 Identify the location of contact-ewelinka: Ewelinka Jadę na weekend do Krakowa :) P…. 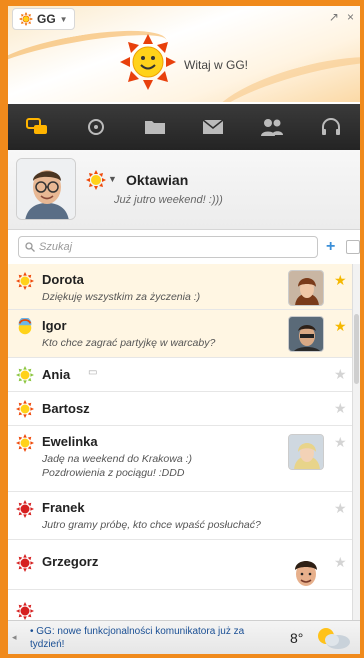
(180, 459).